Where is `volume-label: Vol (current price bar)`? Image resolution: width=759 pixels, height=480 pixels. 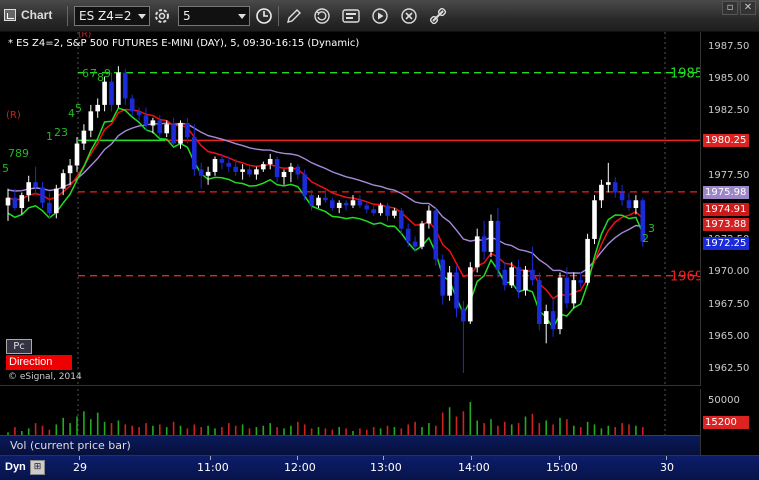 volume-label: Vol (current price bar) is located at coordinates (70, 445).